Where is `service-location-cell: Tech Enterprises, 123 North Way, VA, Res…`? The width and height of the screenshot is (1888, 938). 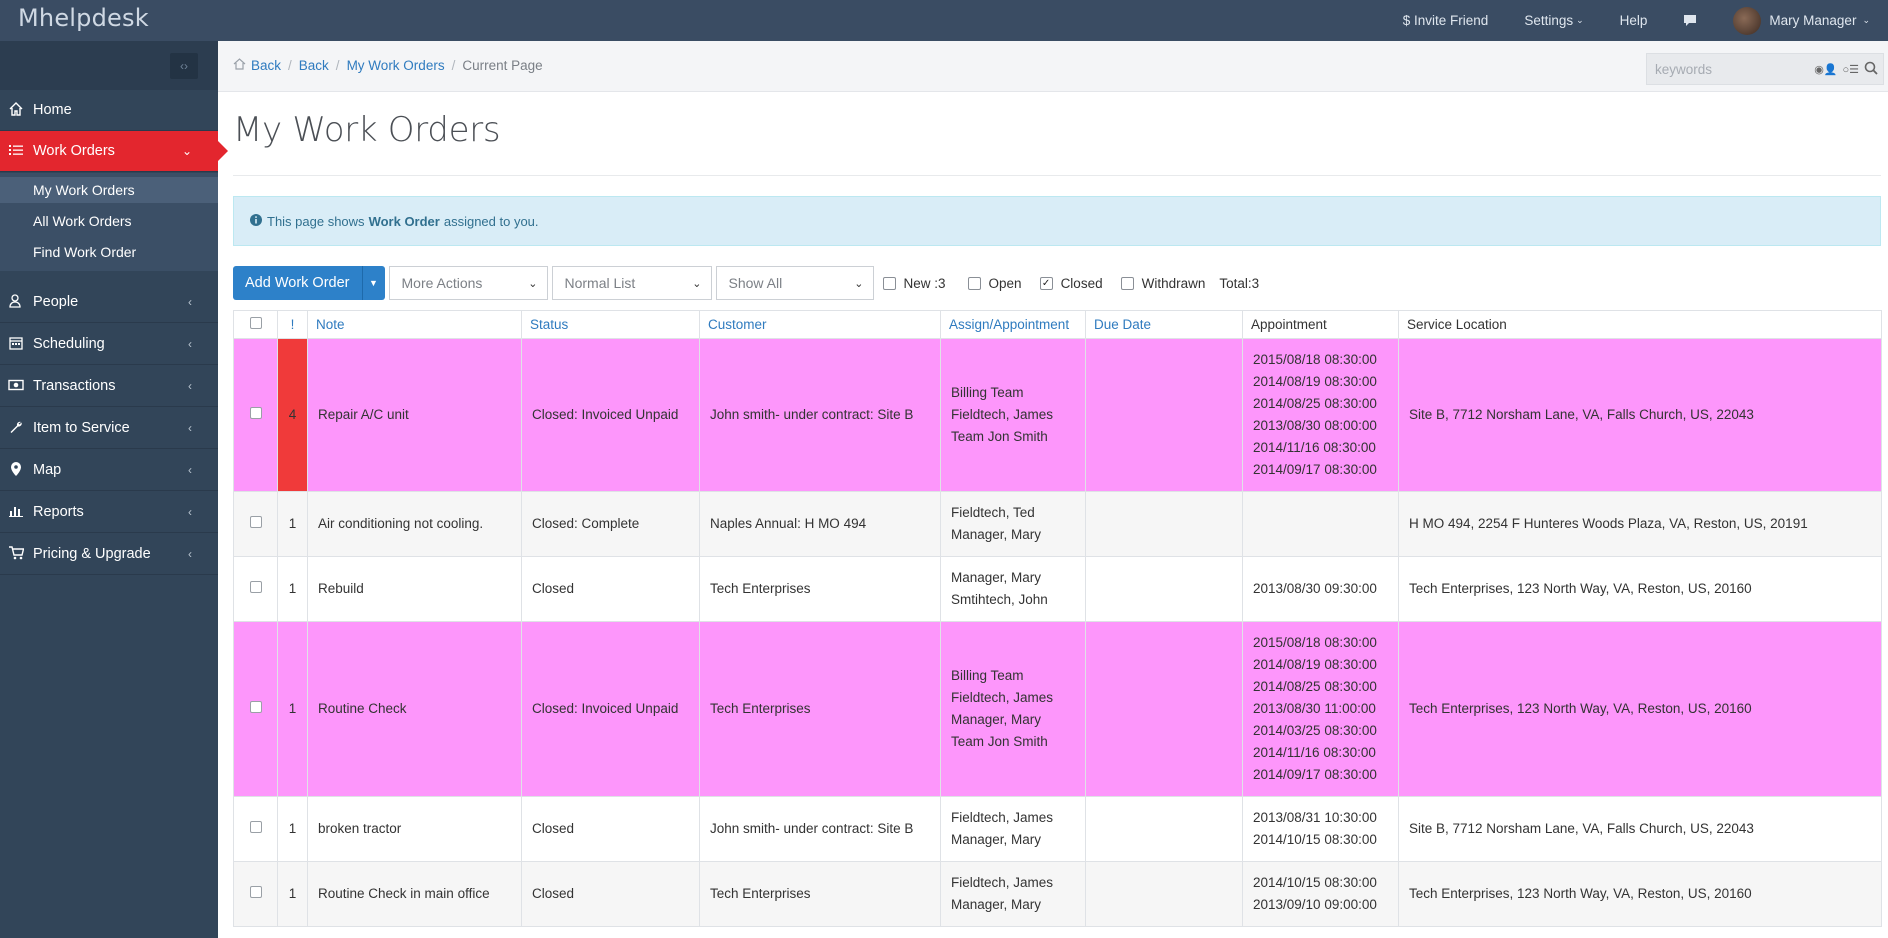
service-location-cell: Tech Enterprises, 123 North Way, VA, Res… is located at coordinates (1640, 589).